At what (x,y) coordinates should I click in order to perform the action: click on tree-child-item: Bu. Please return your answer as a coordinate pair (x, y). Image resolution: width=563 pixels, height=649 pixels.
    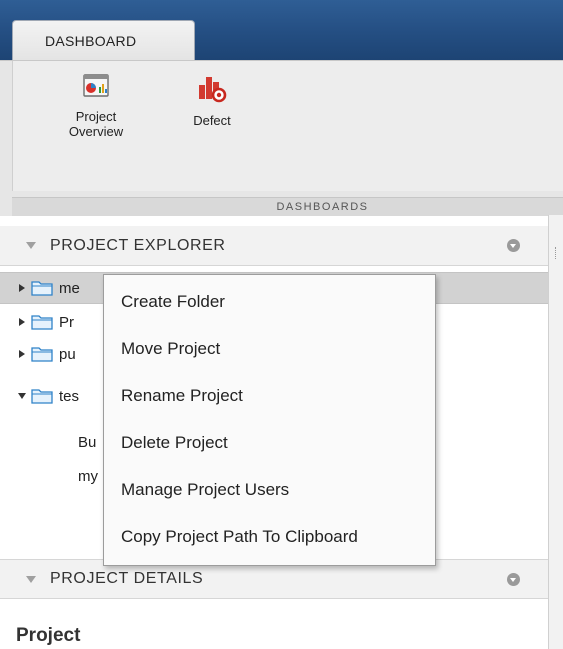
    Looking at the image, I should click on (87, 442).